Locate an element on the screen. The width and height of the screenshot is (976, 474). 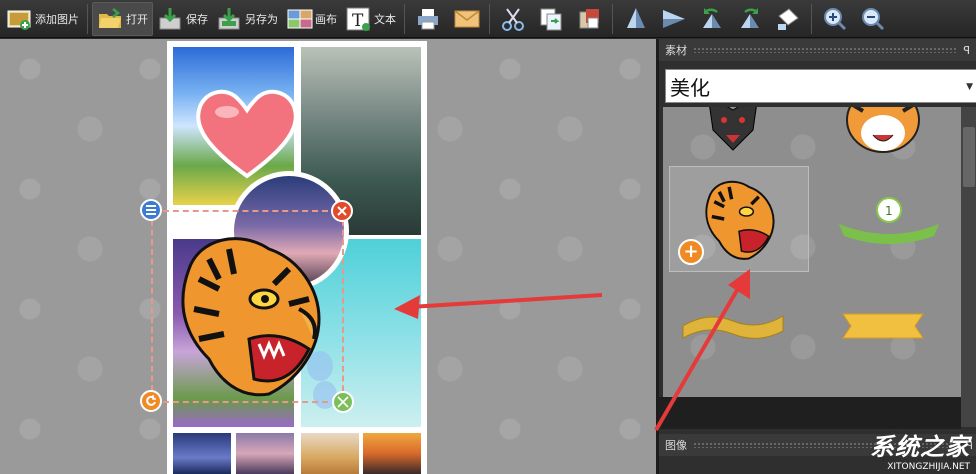
sticker-wolf is located at coordinates (733, 140).